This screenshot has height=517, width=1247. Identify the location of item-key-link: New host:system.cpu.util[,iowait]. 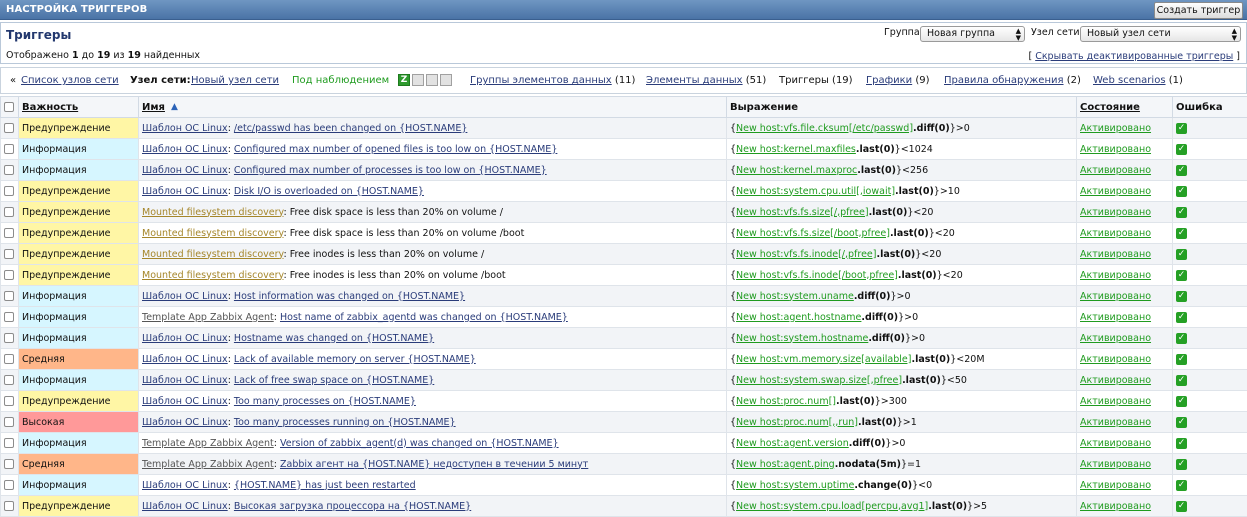
(815, 191).